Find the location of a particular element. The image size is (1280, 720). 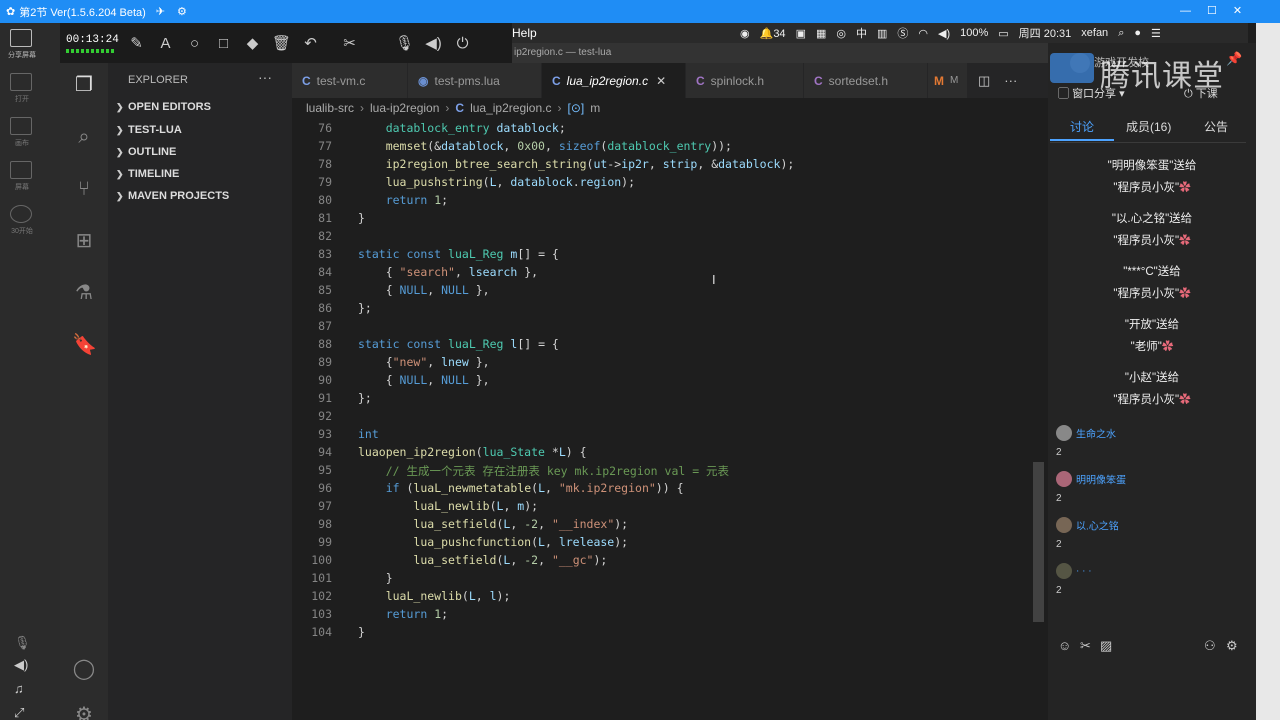

settings-icon: ⚙ is located at coordinates (182, 11).